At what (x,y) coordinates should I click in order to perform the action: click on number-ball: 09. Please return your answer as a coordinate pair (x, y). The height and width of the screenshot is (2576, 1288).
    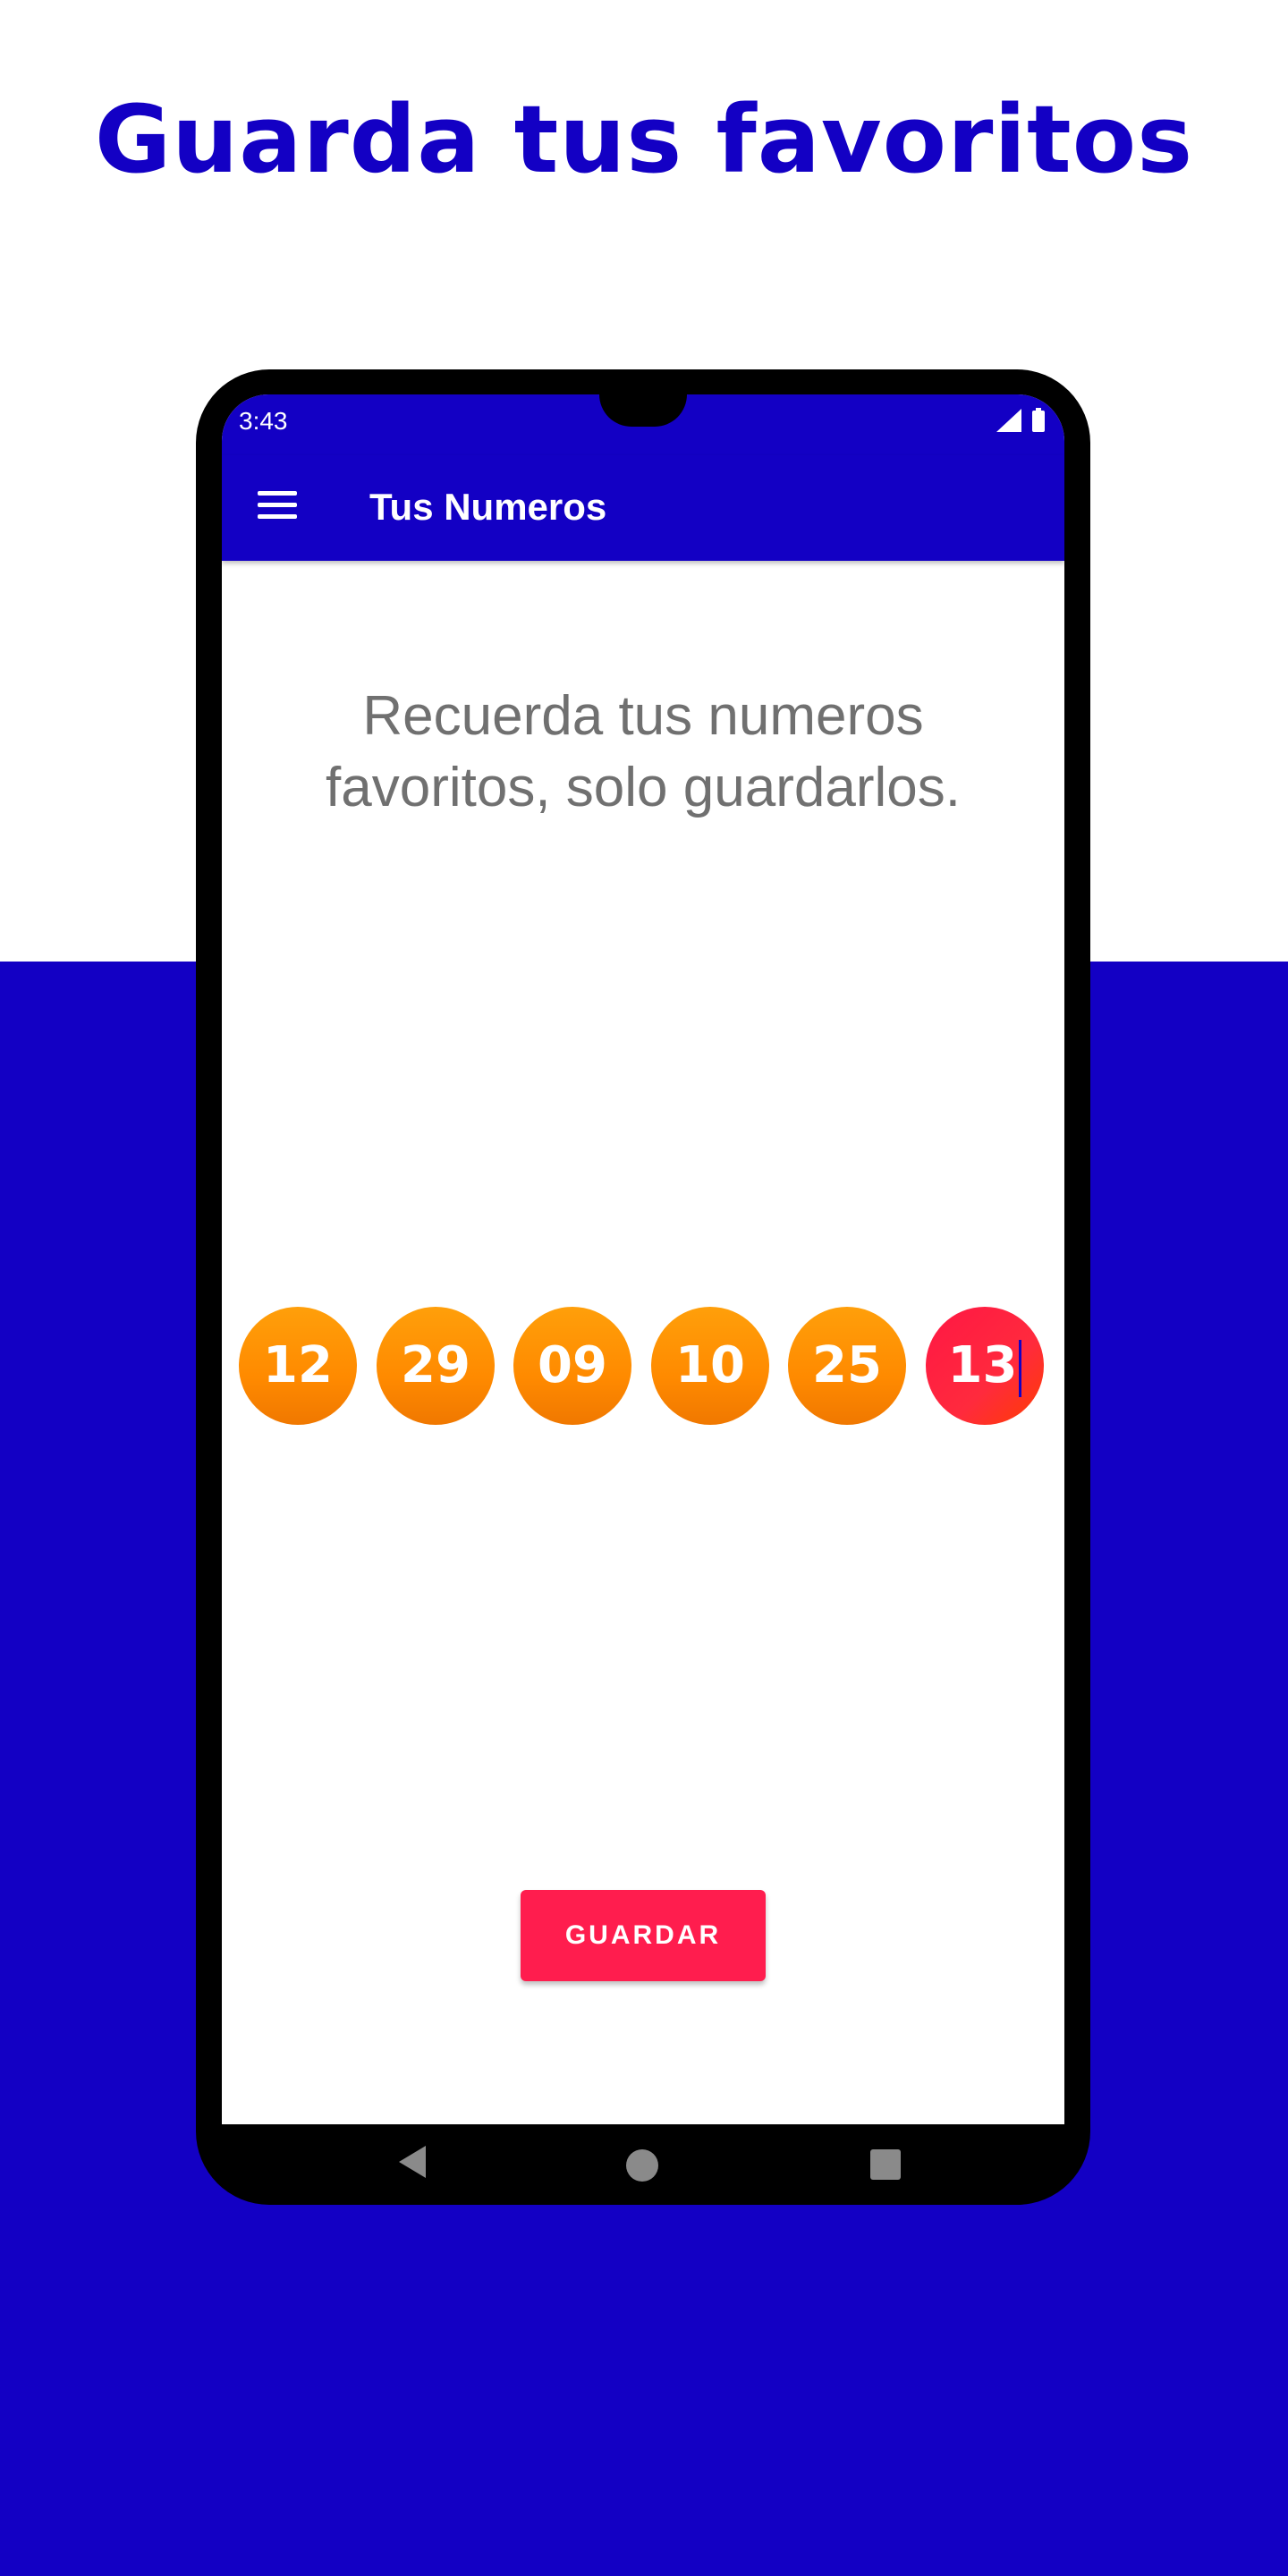
    Looking at the image, I should click on (572, 1366).